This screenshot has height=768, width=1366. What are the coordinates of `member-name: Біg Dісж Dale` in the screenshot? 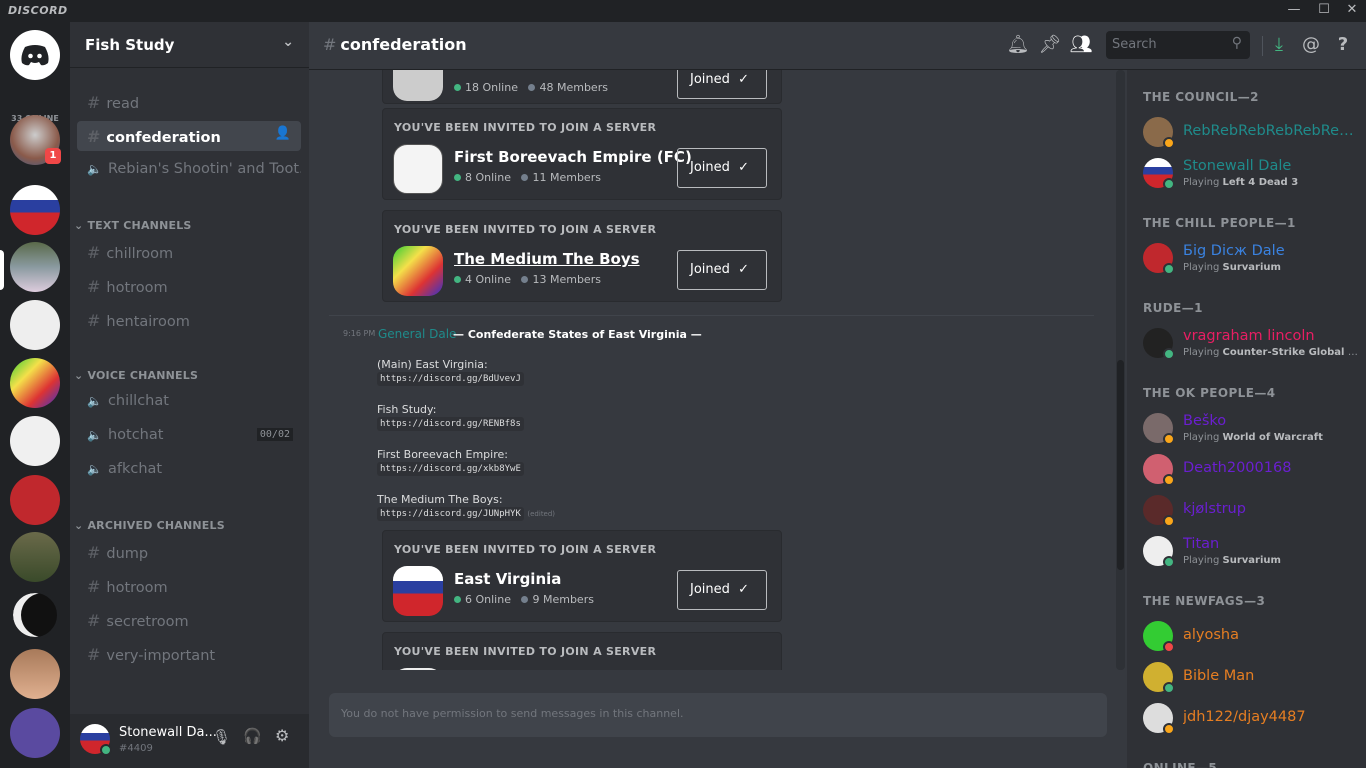 It's located at (1234, 251).